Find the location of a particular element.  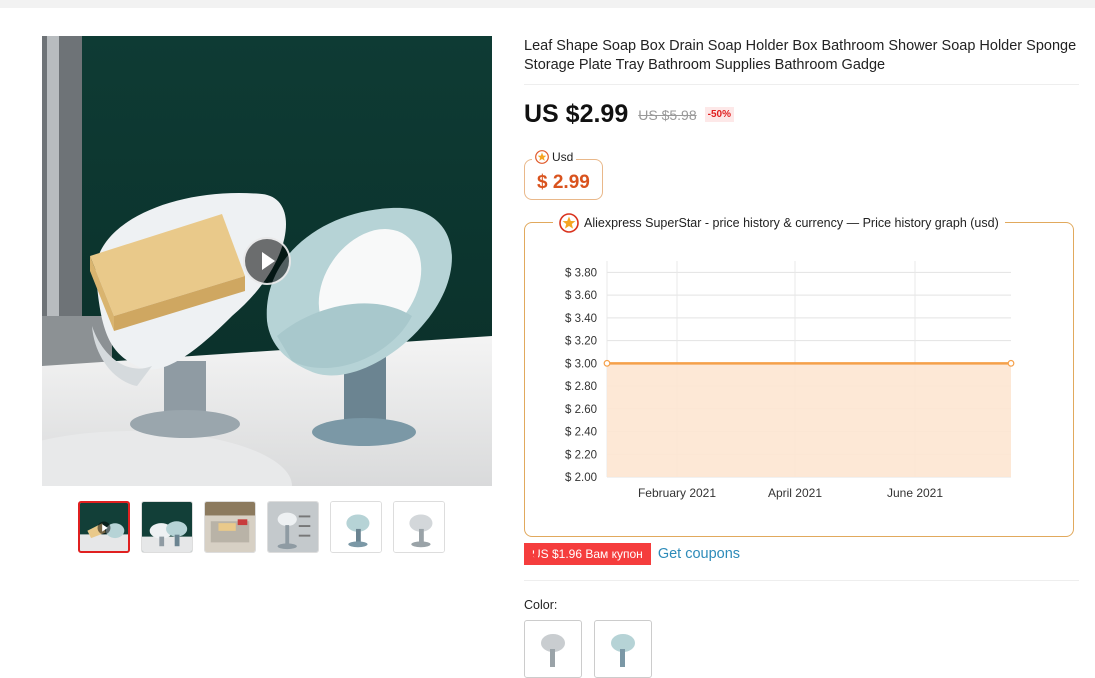

currency-label-wrap: Usd is located at coordinates (554, 157).